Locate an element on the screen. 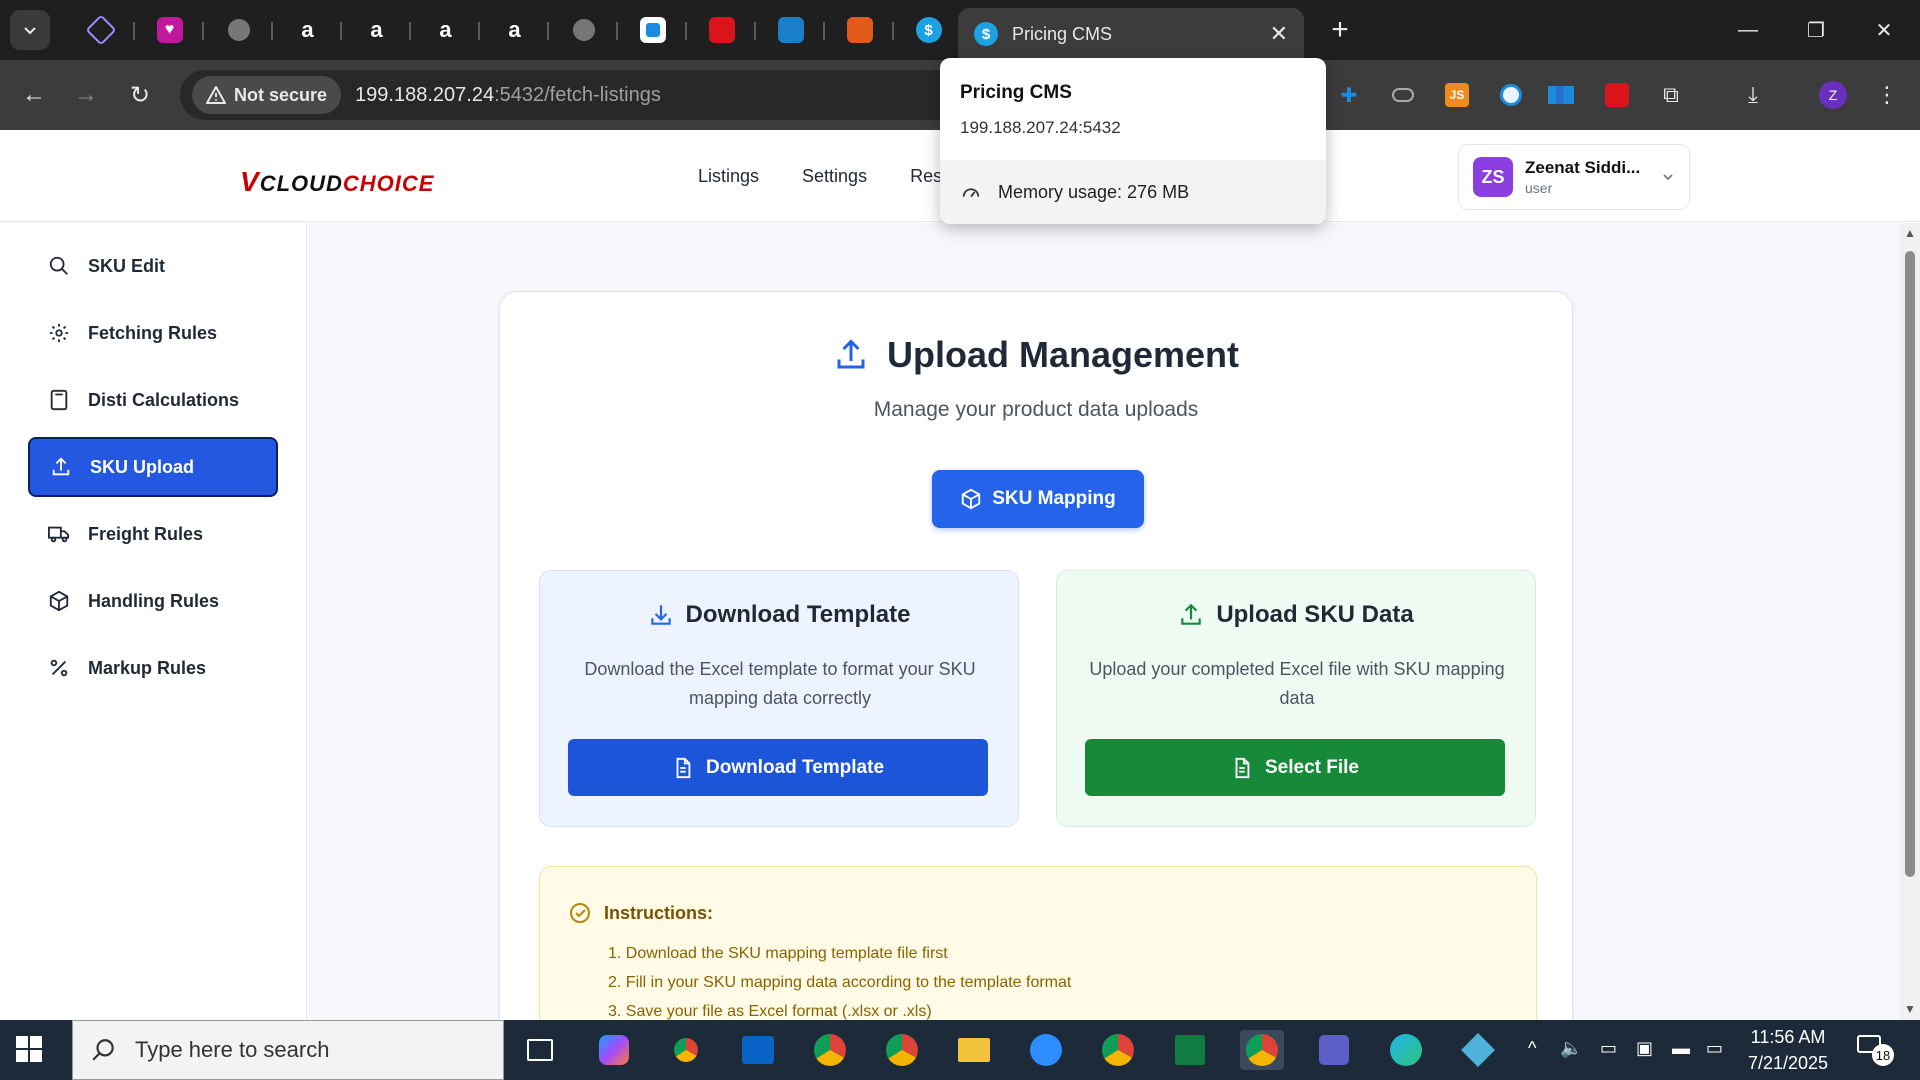 The width and height of the screenshot is (1920, 1080). notifications-button: 18 is located at coordinates (1876, 1050).